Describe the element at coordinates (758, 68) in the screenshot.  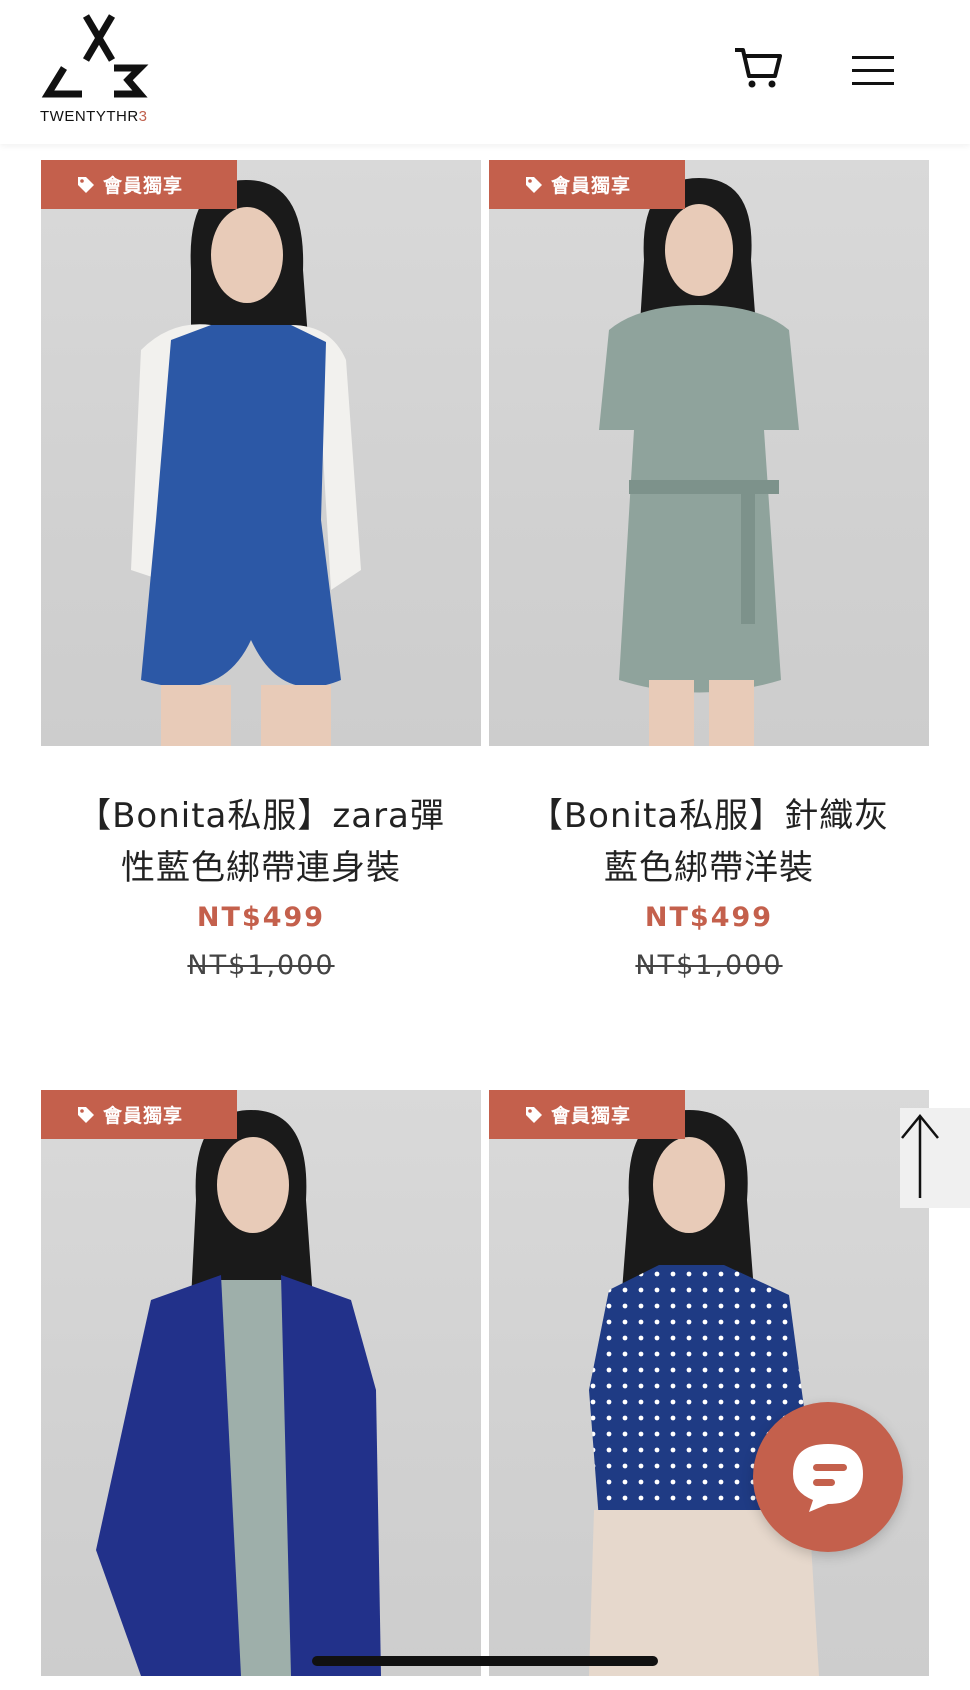
I see `cart-icon` at that location.